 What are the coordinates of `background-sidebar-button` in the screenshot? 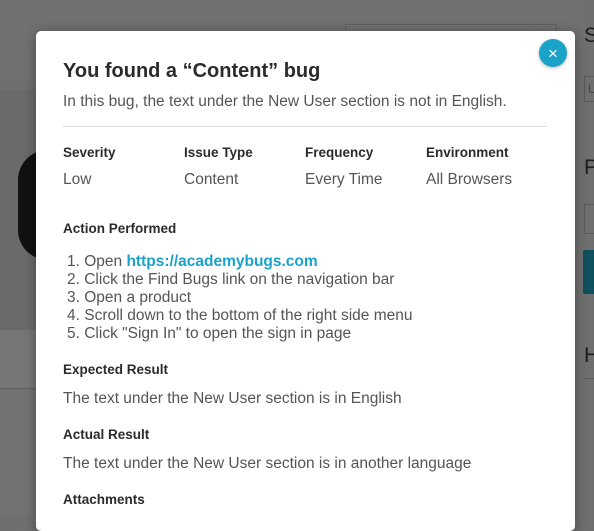 It's located at (588, 272).